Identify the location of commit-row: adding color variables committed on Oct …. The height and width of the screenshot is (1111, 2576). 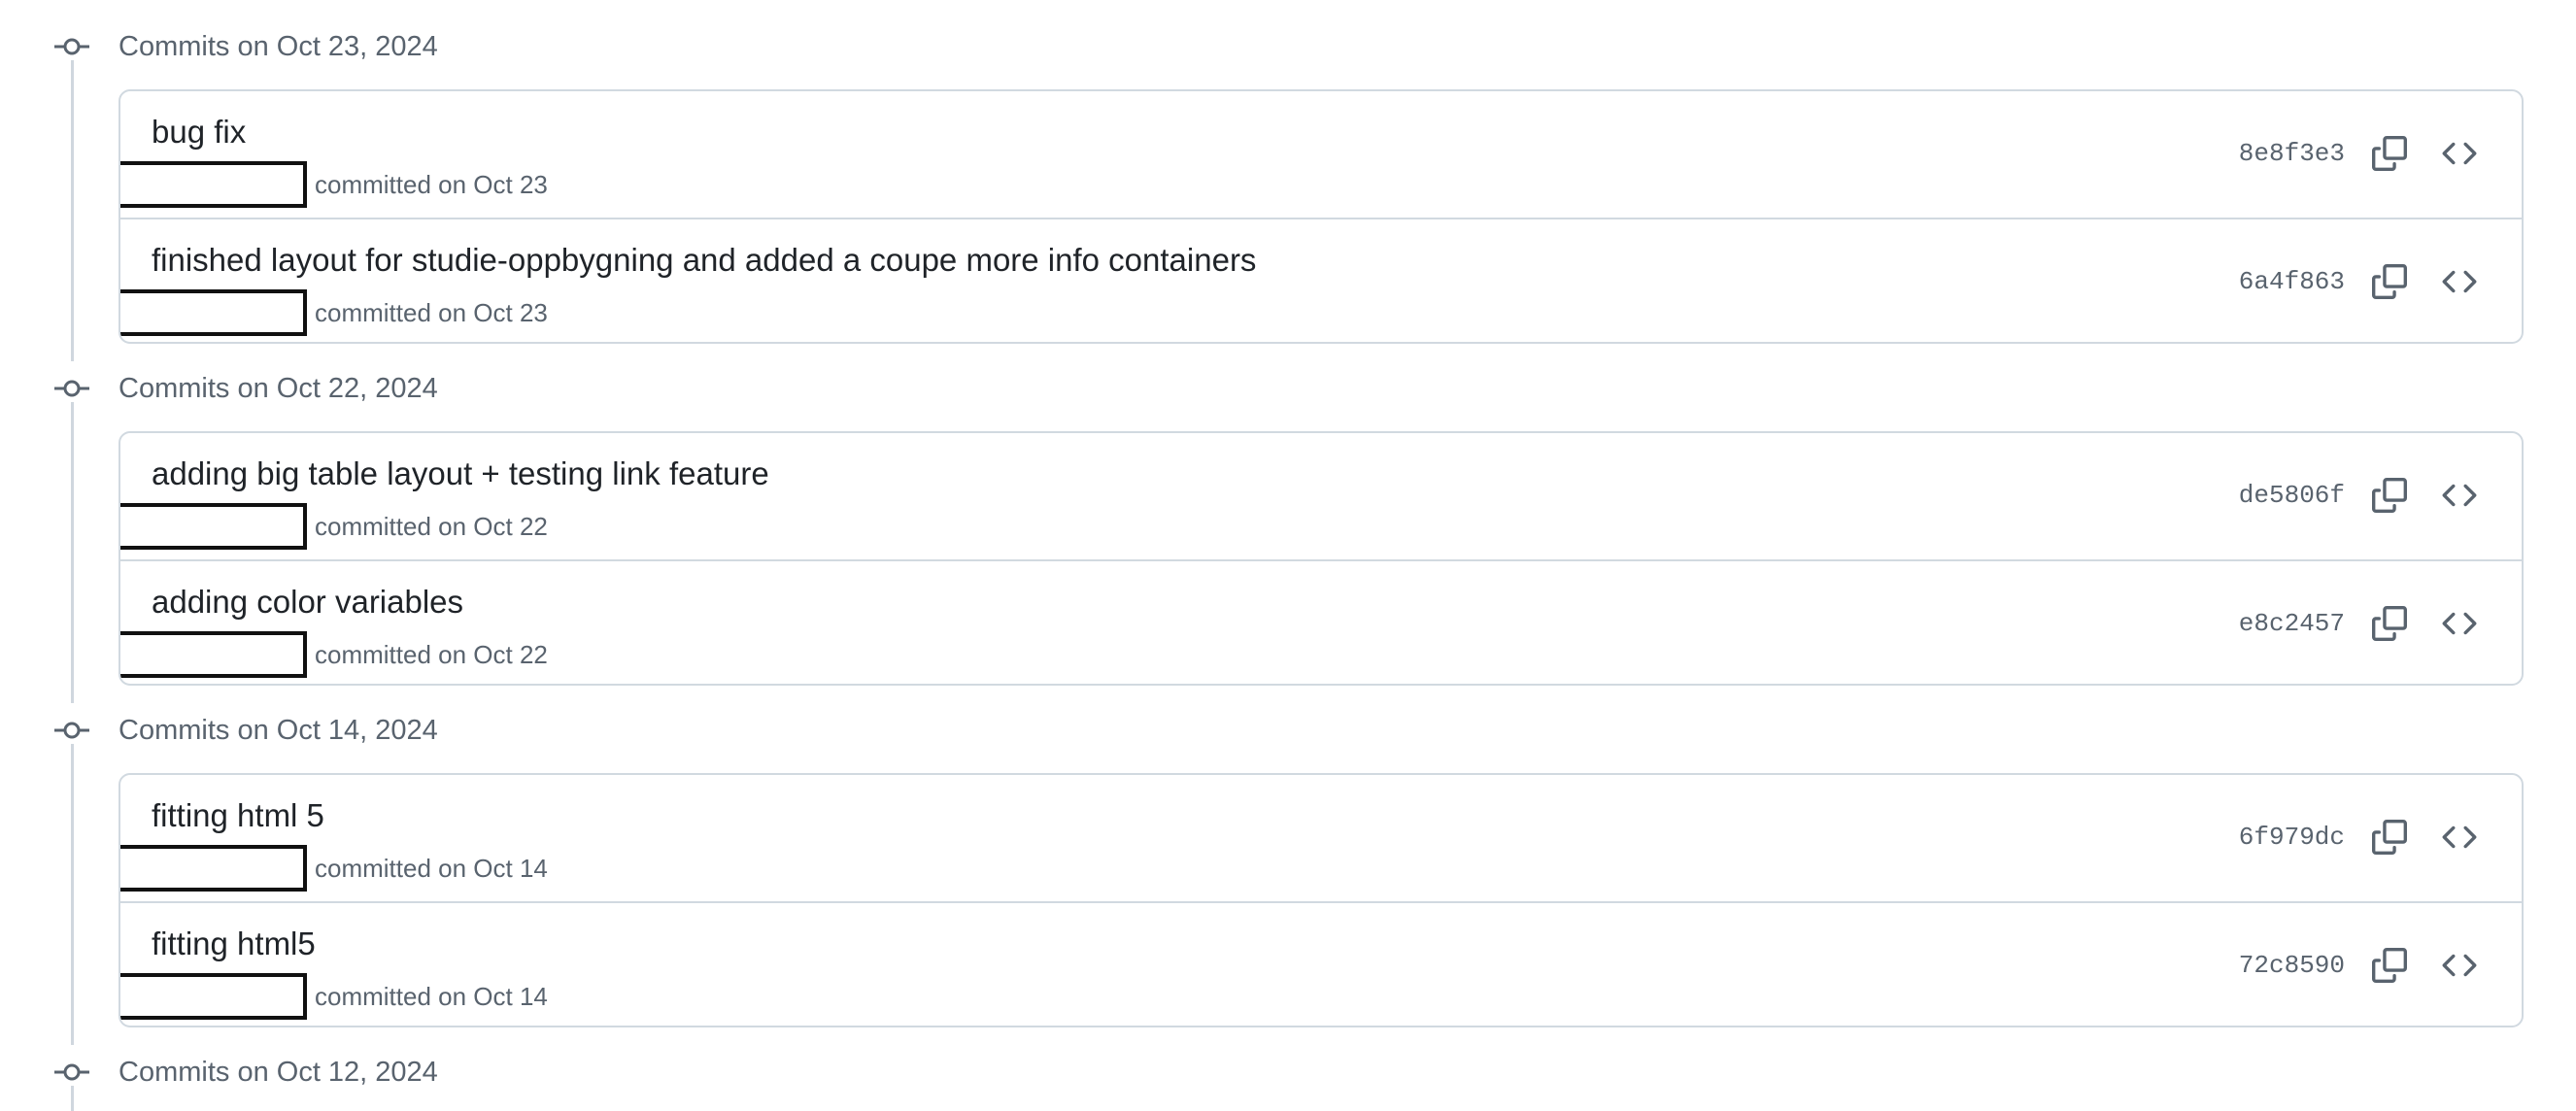
(1321, 621).